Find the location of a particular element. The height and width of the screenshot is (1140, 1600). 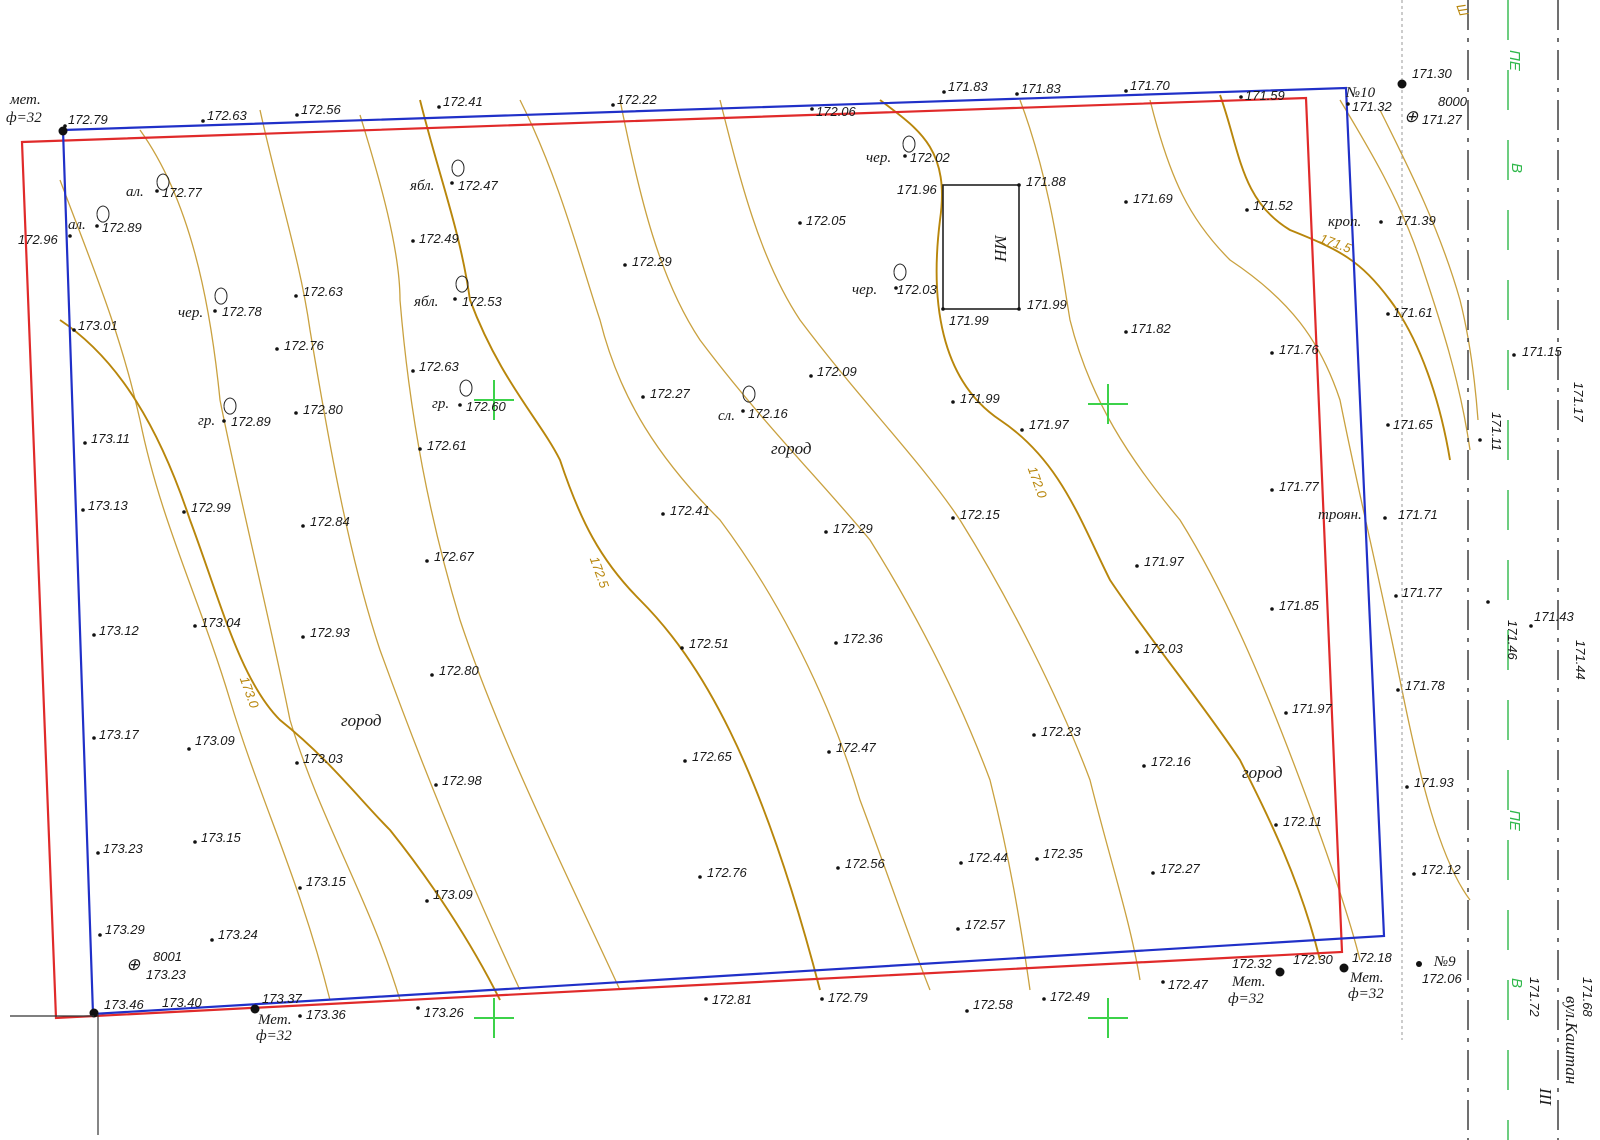

elevation-point: 172.80 is located at coordinates (455, 670).